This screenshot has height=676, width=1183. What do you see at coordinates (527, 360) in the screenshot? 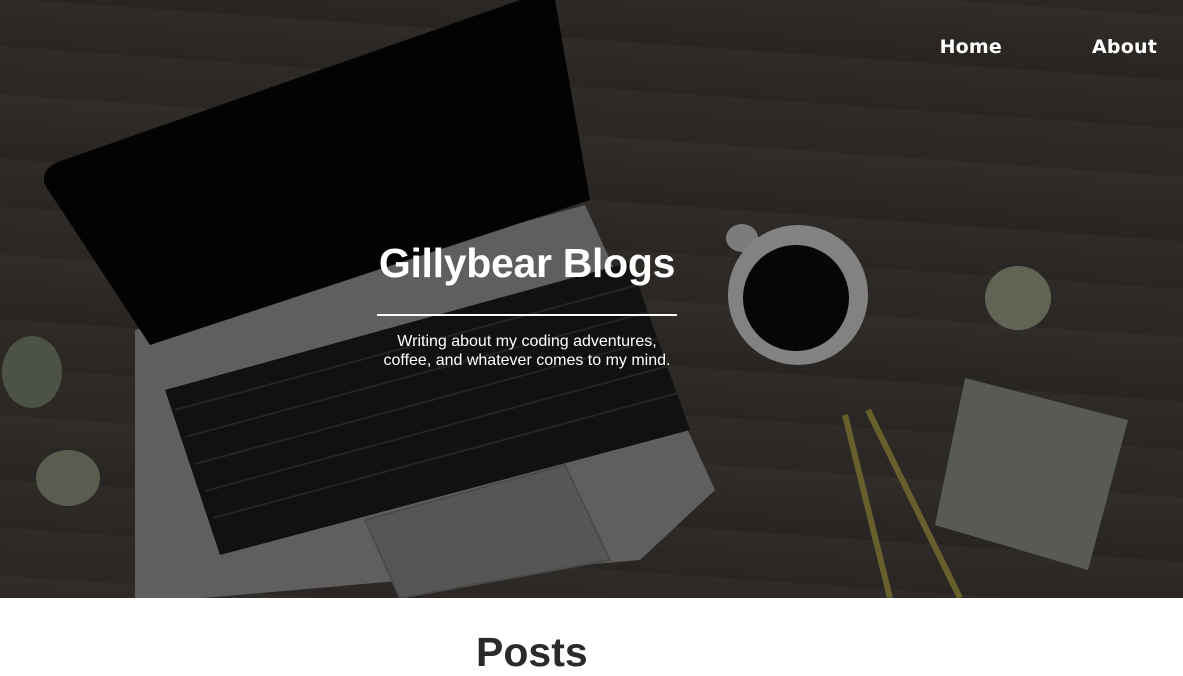
I see `subtitle-line-2: coffee, and whatever comes to my mind.` at bounding box center [527, 360].